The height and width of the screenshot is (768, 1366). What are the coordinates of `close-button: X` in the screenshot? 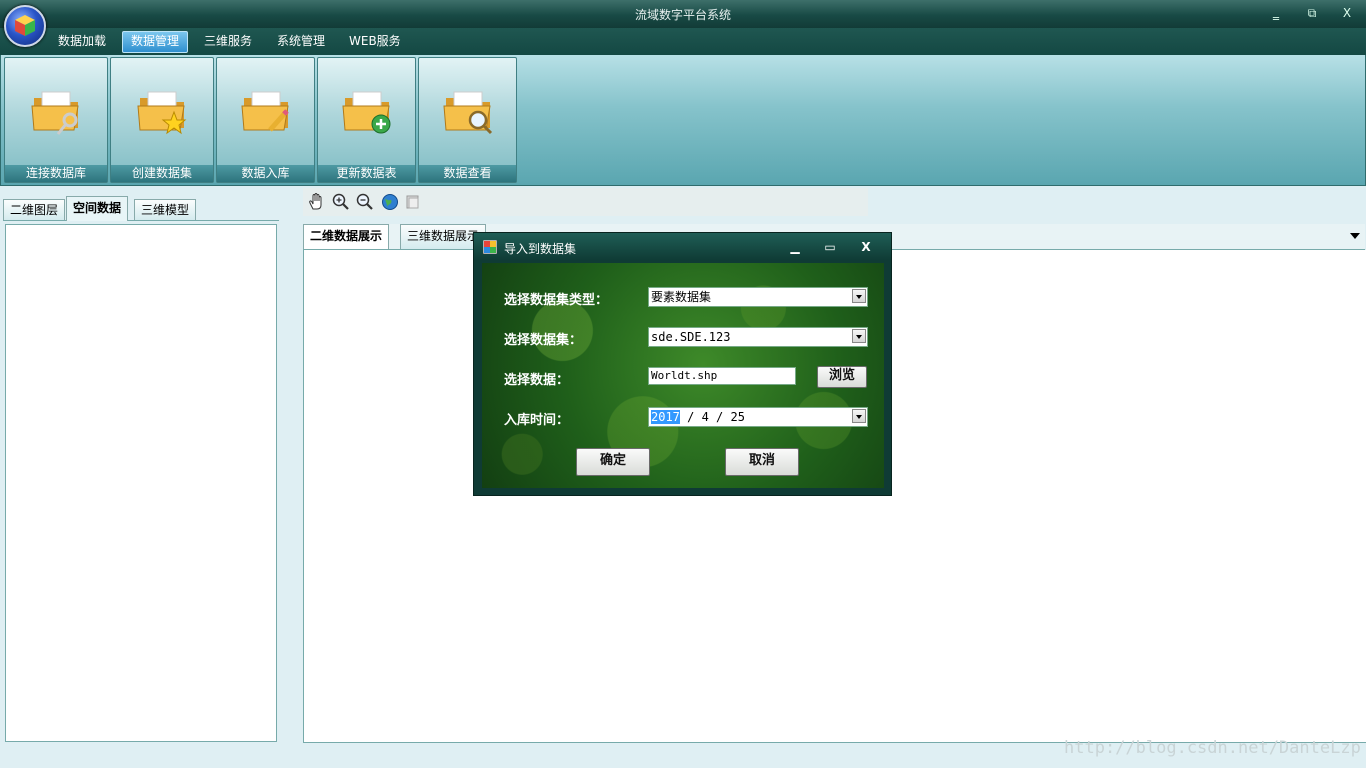 It's located at (1347, 13).